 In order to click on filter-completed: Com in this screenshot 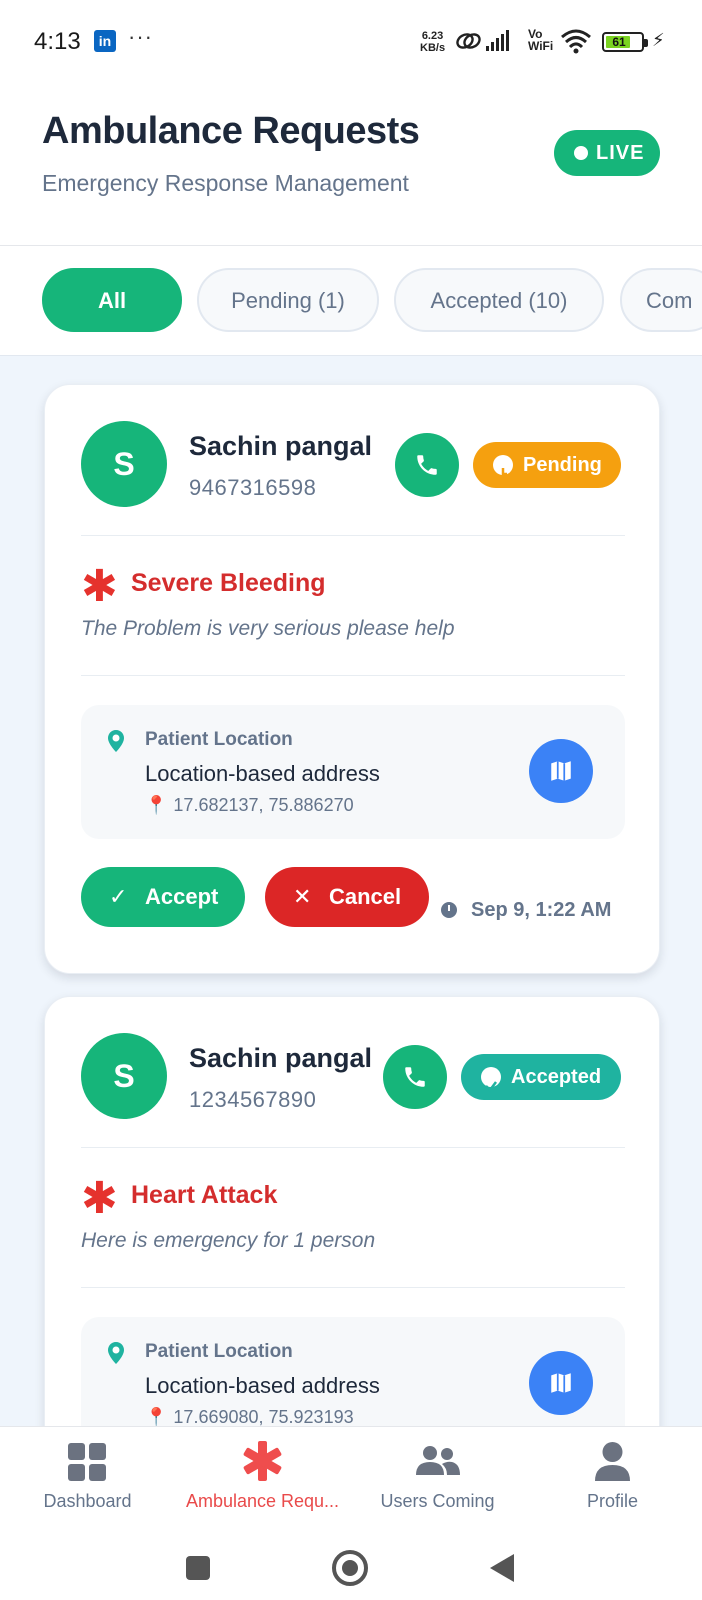, I will do `click(661, 300)`.